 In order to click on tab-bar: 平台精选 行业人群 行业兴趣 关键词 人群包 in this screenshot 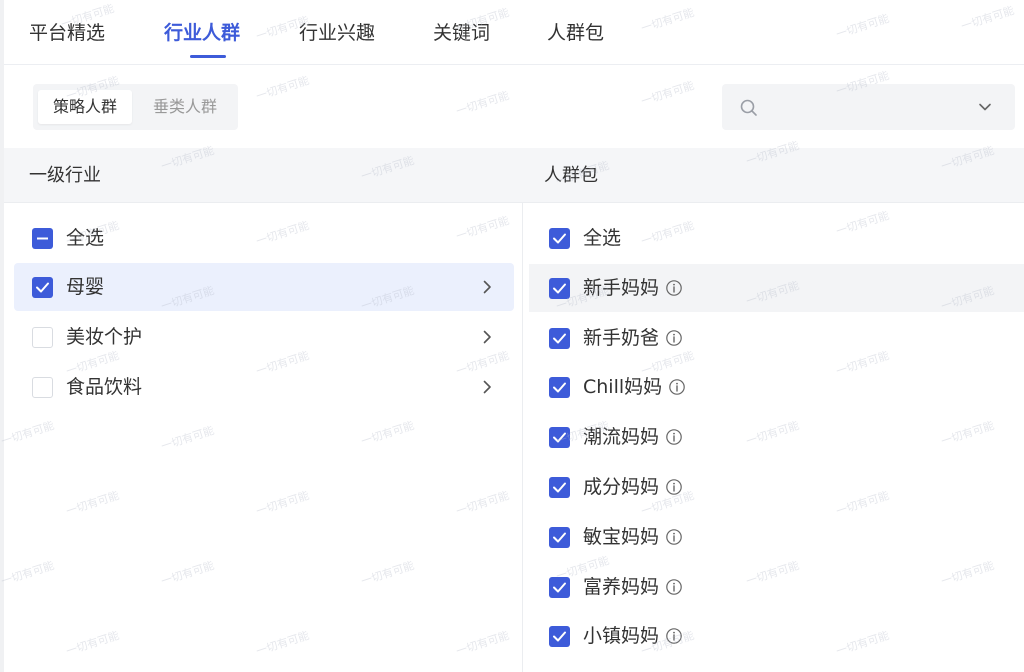, I will do `click(514, 32)`.